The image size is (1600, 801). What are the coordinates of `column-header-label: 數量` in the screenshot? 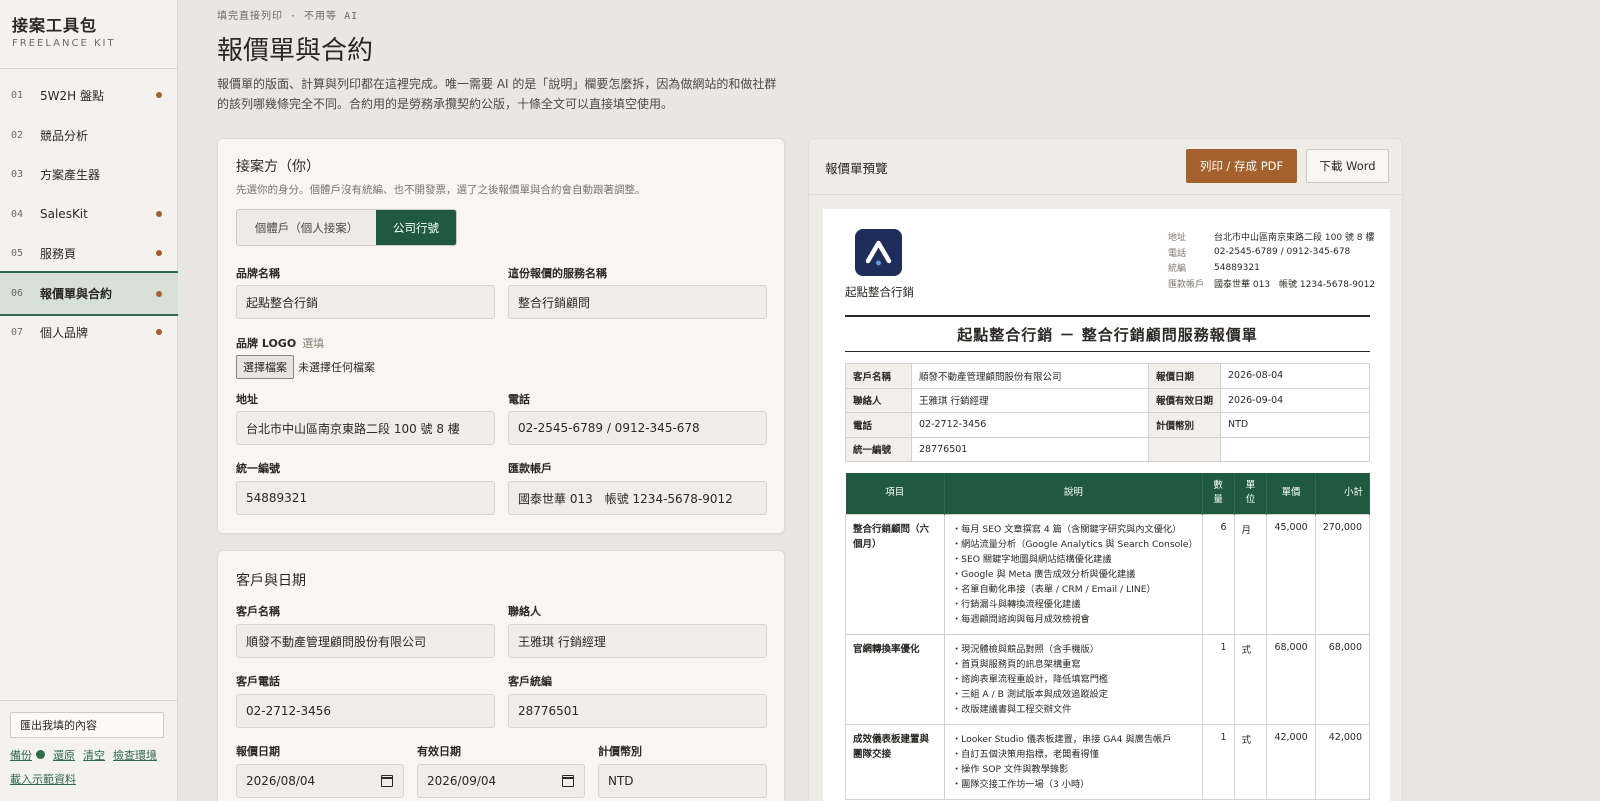 It's located at (1218, 493).